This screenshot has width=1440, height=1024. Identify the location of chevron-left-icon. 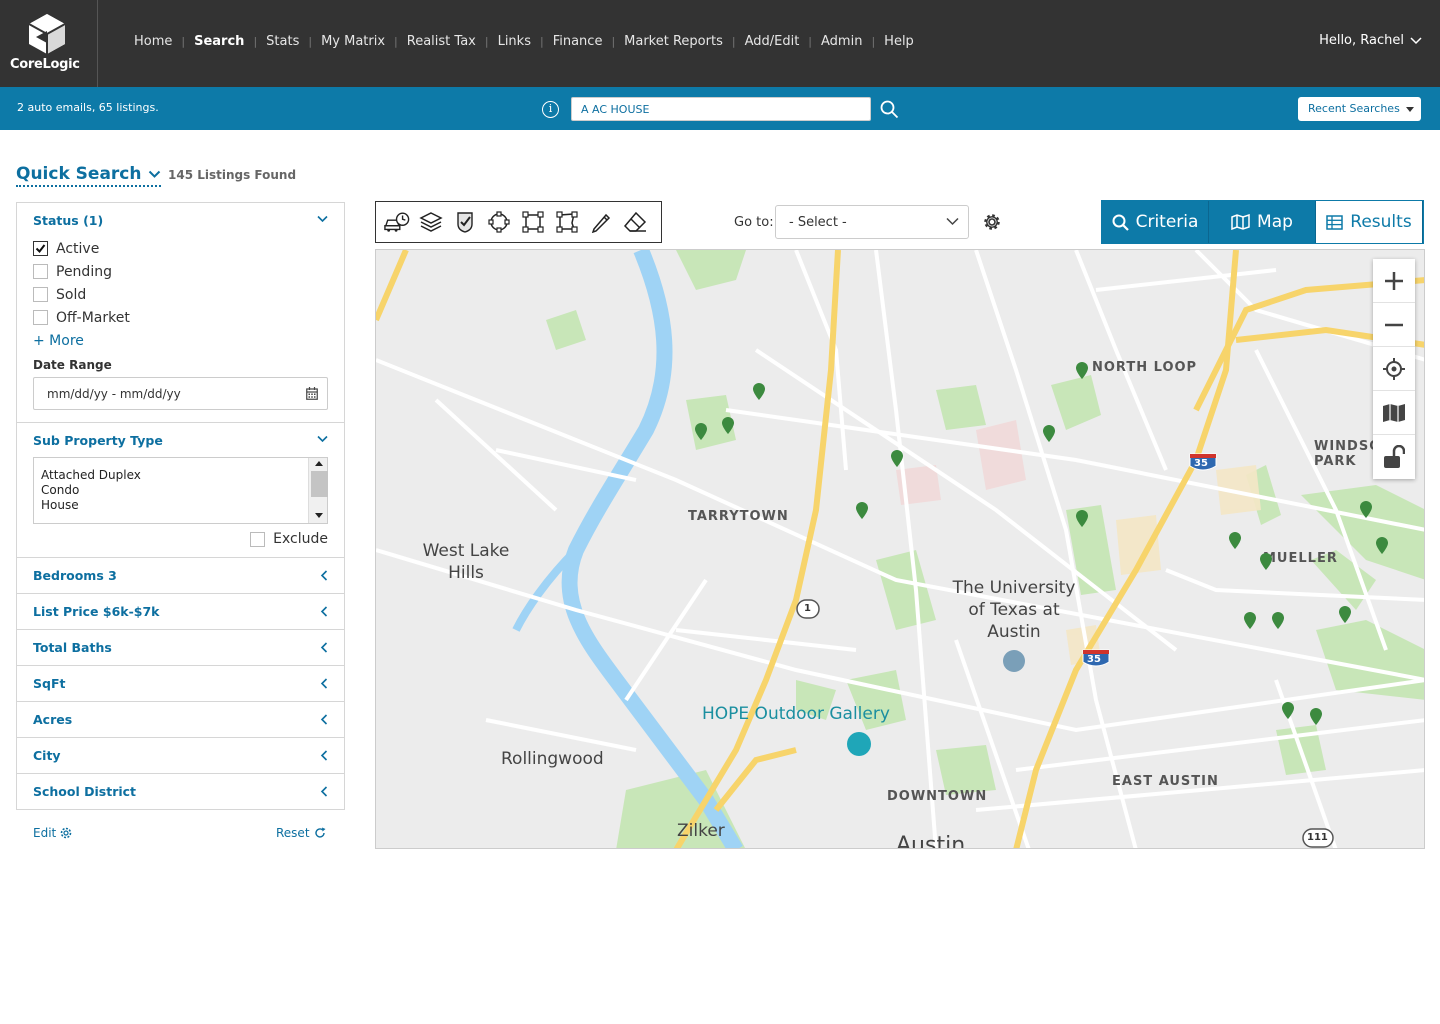
(324, 575).